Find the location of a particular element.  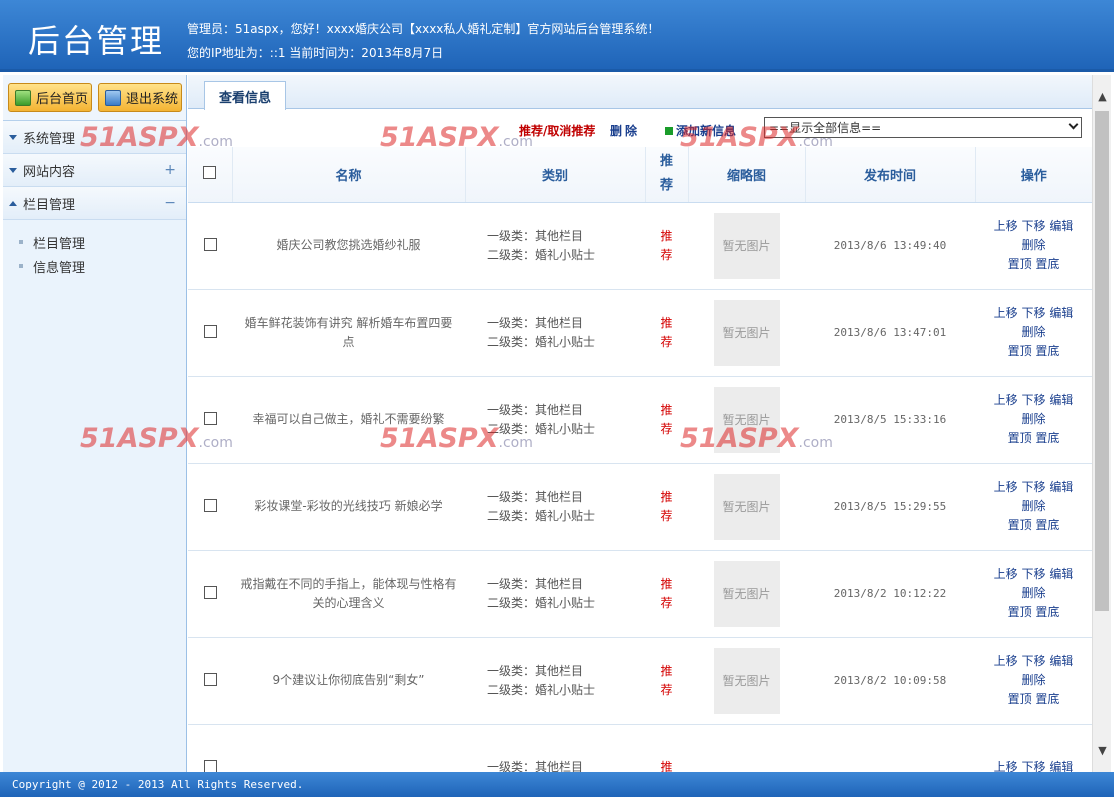

delete-link: 删除 is located at coordinates (625, 130).